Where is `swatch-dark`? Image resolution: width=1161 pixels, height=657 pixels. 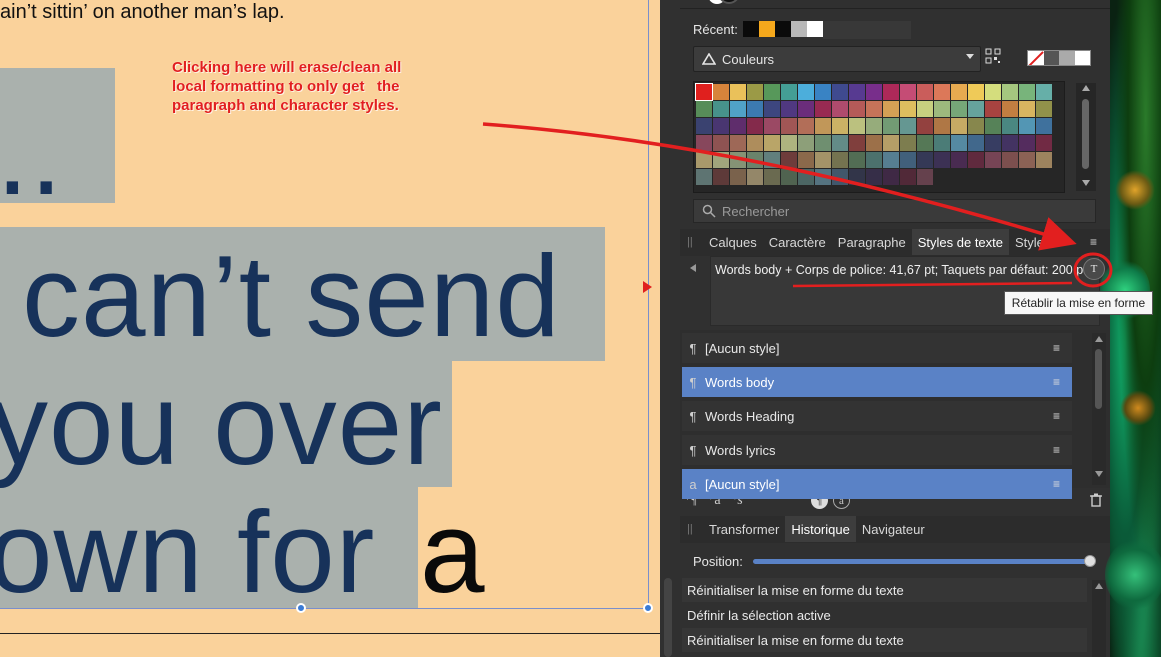
swatch-dark is located at coordinates (1051, 58).